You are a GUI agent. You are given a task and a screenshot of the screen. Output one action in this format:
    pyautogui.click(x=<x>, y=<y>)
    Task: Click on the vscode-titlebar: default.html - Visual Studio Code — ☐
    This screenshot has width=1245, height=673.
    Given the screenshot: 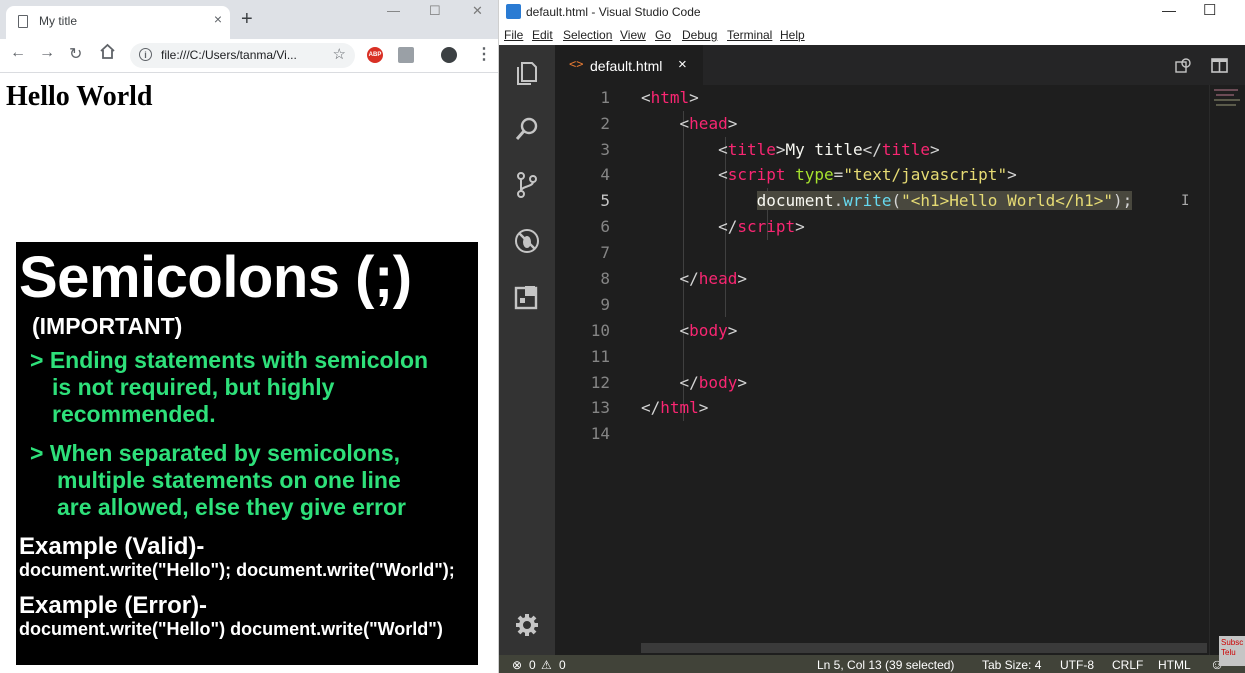 What is the action you would take?
    pyautogui.click(x=872, y=12)
    